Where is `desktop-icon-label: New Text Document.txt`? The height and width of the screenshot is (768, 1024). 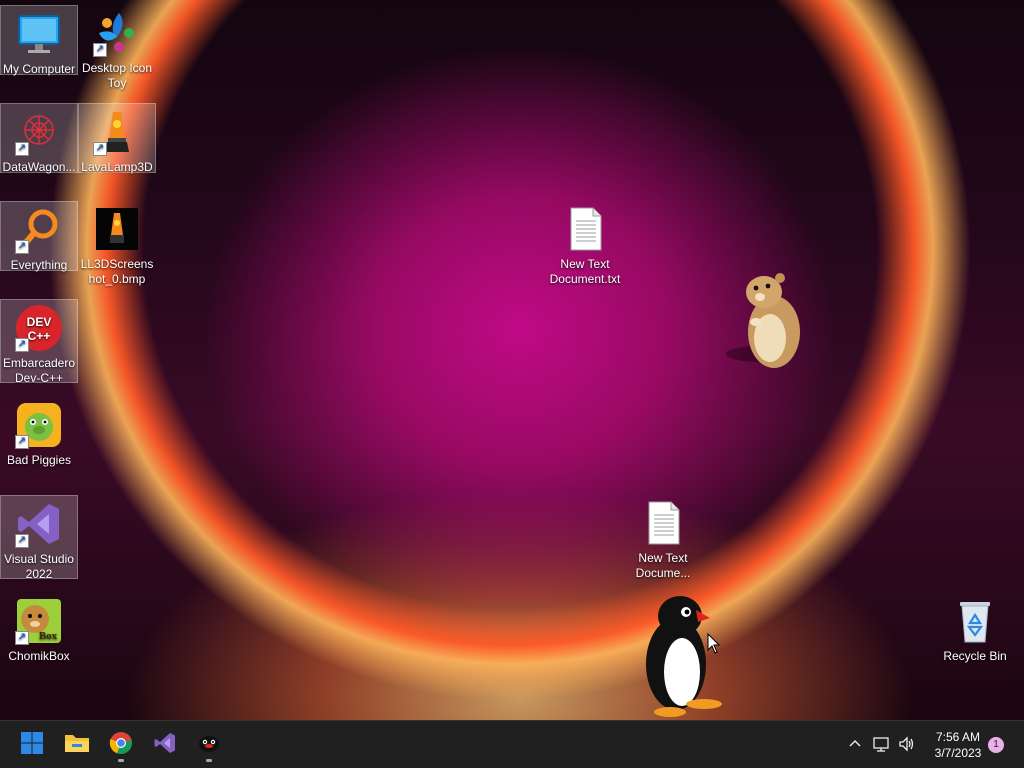 desktop-icon-label: New Text Document.txt is located at coordinates (585, 271).